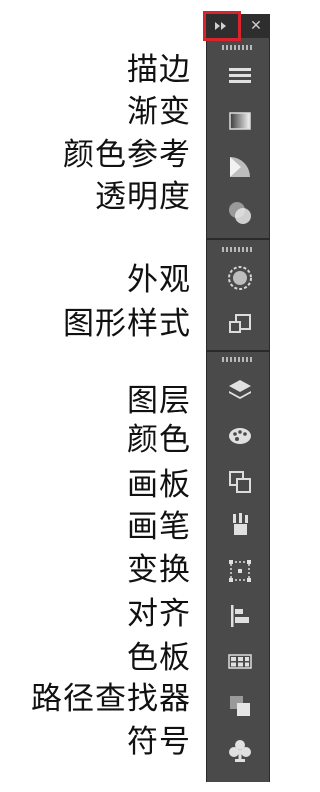 This screenshot has width=320, height=792. I want to click on appearance-icon, so click(240, 278).